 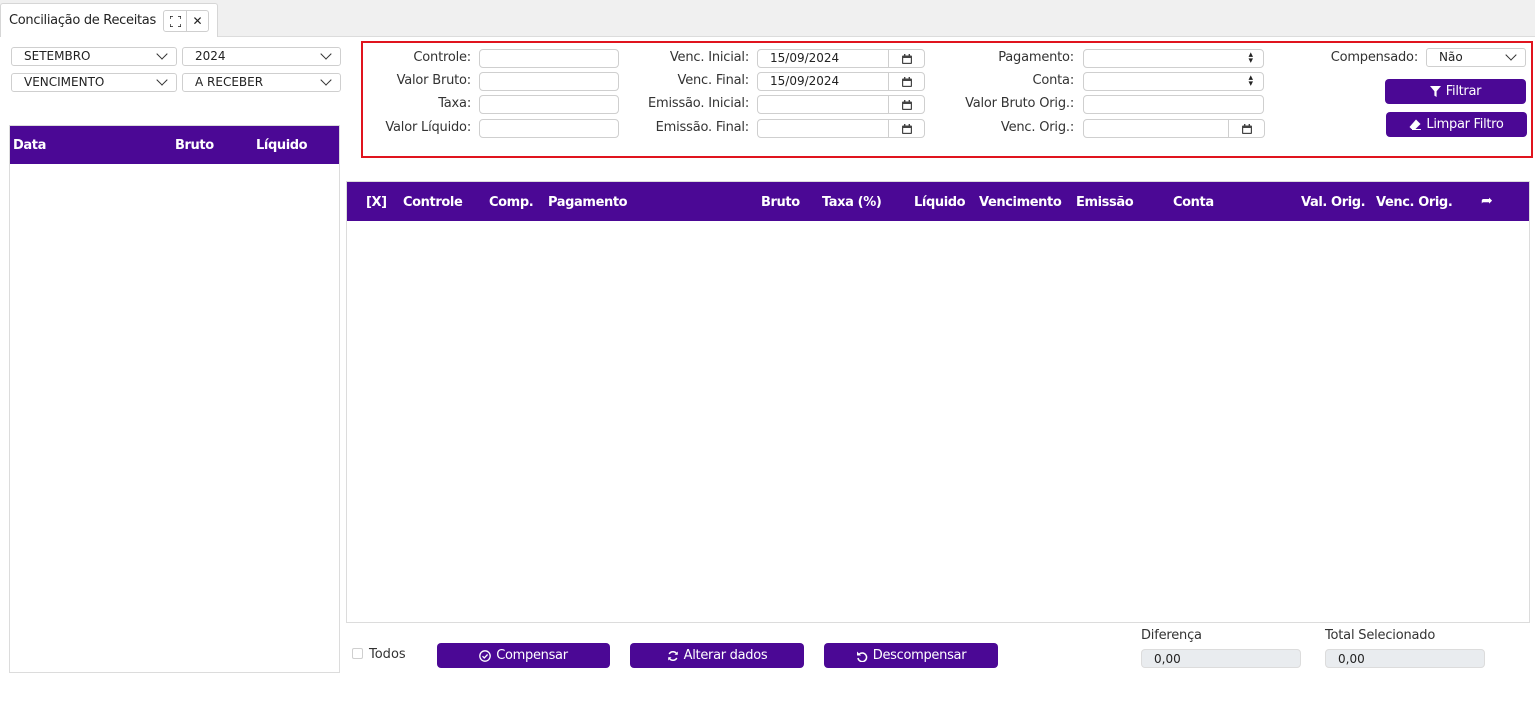 I want to click on tab-bar: Conciliação de Receitas ✕, so click(x=767, y=18).